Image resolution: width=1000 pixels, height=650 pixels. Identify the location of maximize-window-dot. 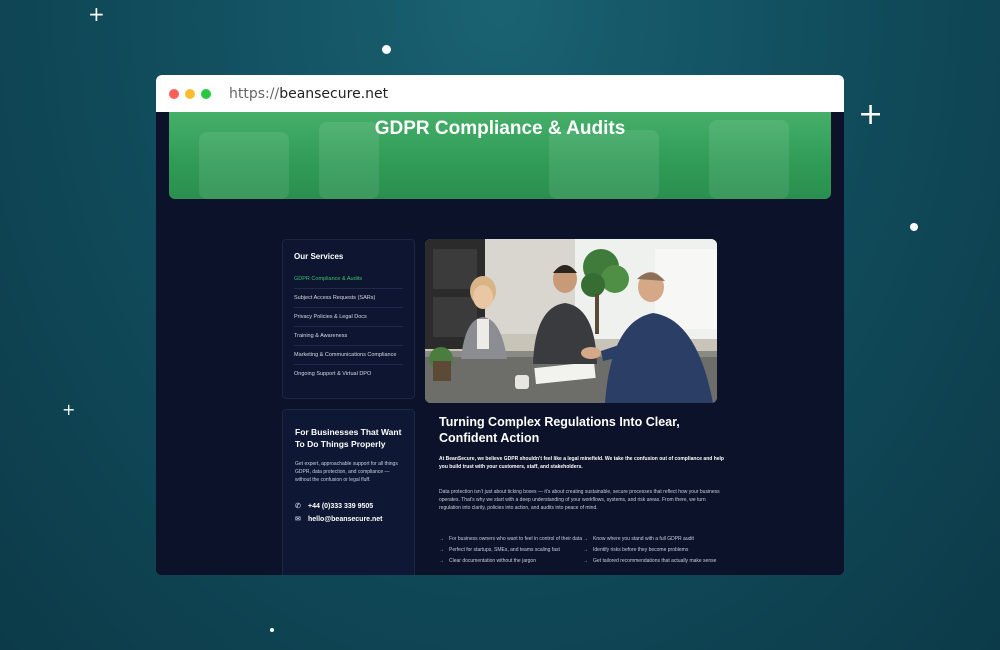
(206, 93).